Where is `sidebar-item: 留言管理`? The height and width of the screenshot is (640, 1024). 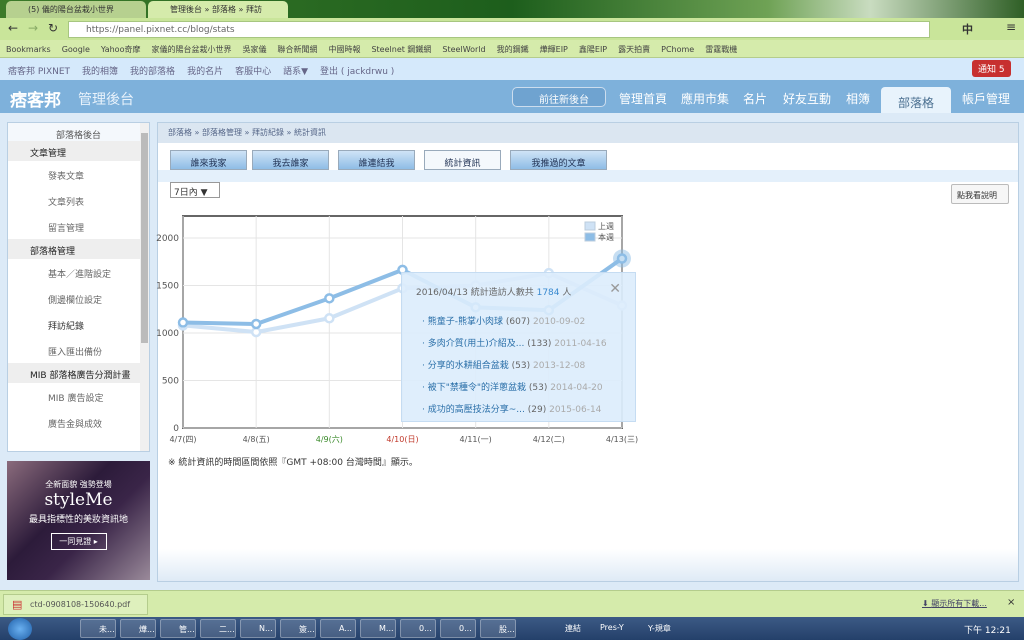
sidebar-item: 留言管理 is located at coordinates (78, 226).